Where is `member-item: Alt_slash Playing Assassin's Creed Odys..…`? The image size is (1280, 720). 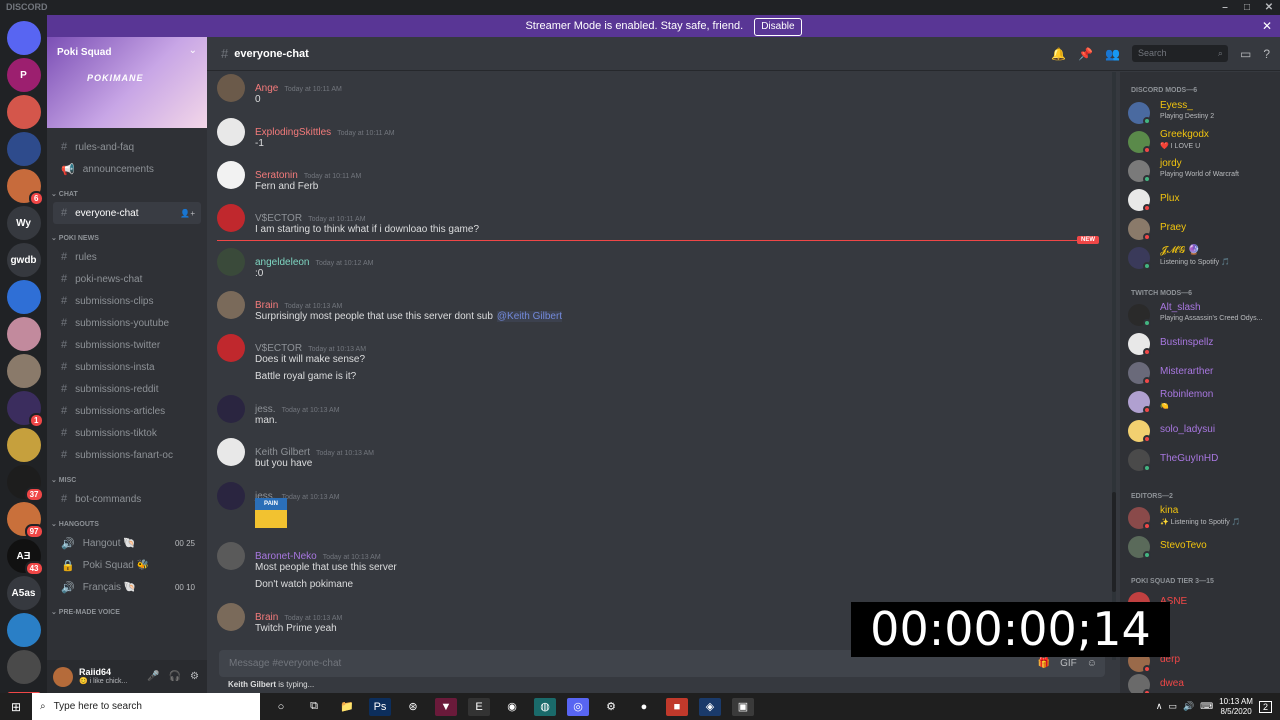
member-item: Alt_slash Playing Assassin's Creed Odys..… is located at coordinates (1203, 314).